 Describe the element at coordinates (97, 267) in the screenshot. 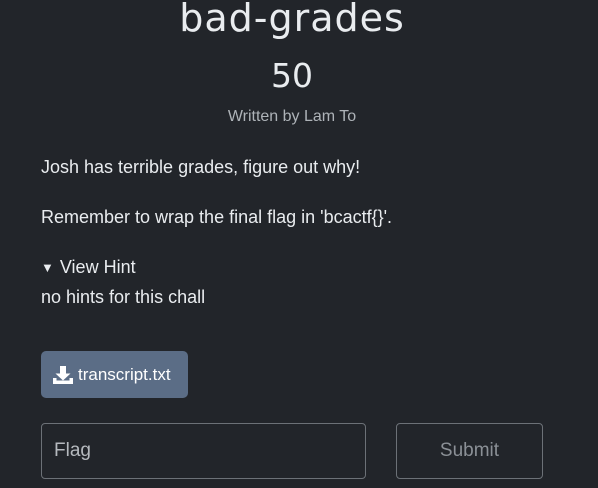

I see `view-hint-label: View Hint` at that location.